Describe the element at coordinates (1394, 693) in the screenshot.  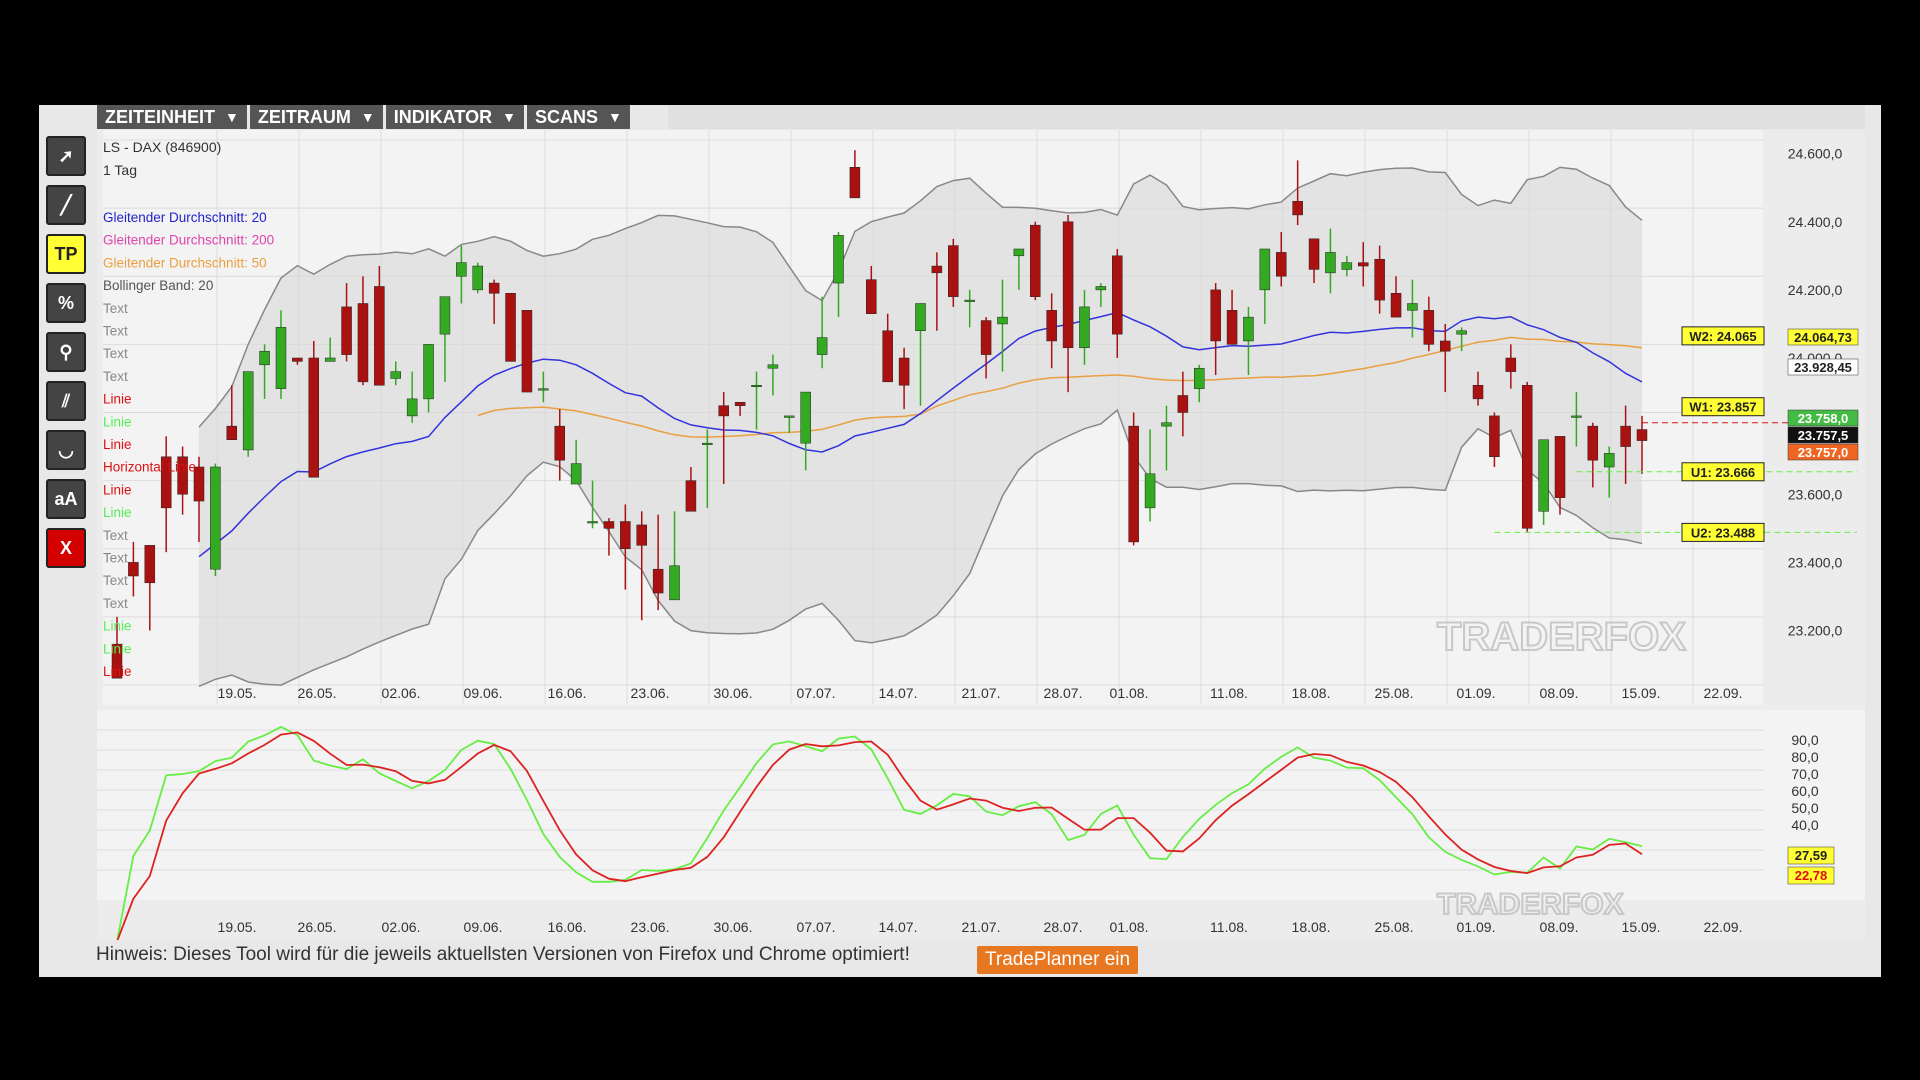
I see `x-tick-label: 25.08.` at that location.